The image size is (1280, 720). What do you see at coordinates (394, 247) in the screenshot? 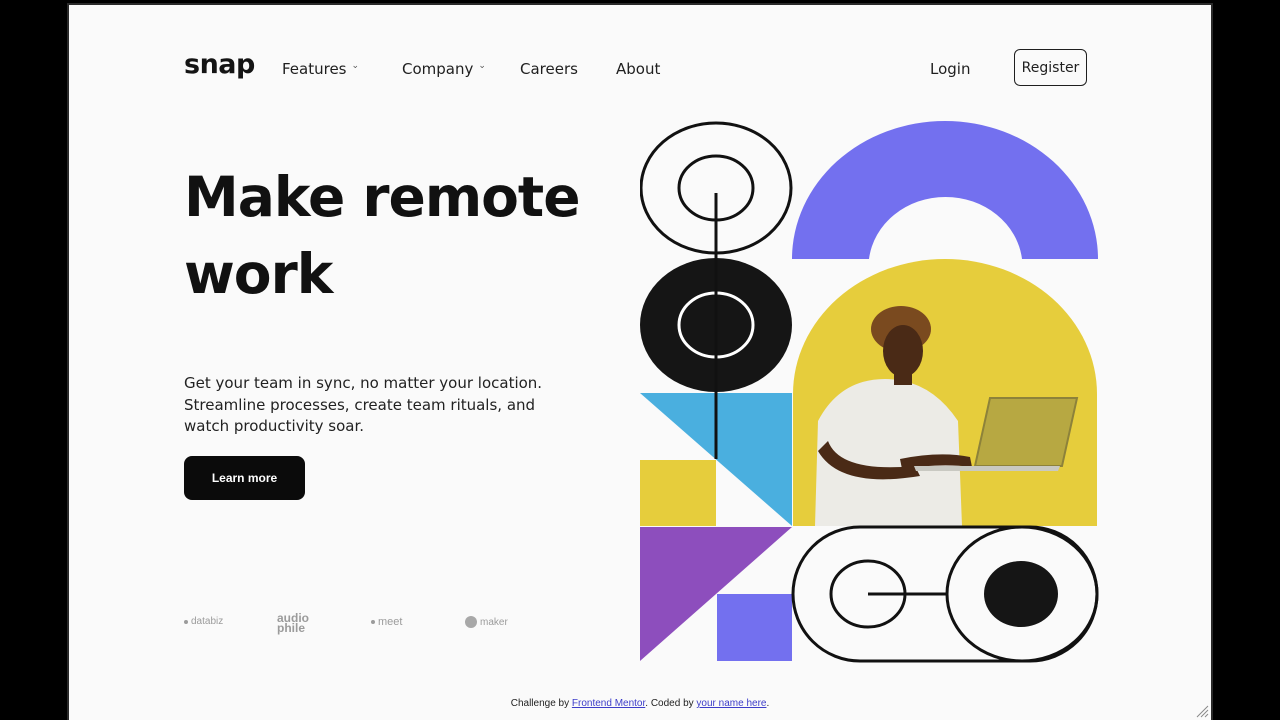
I see `hero-title: Make remote work` at bounding box center [394, 247].